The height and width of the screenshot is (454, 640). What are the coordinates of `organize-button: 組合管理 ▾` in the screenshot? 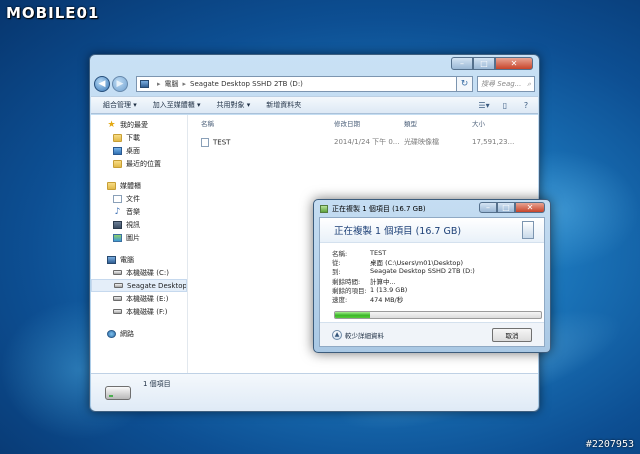 It's located at (120, 105).